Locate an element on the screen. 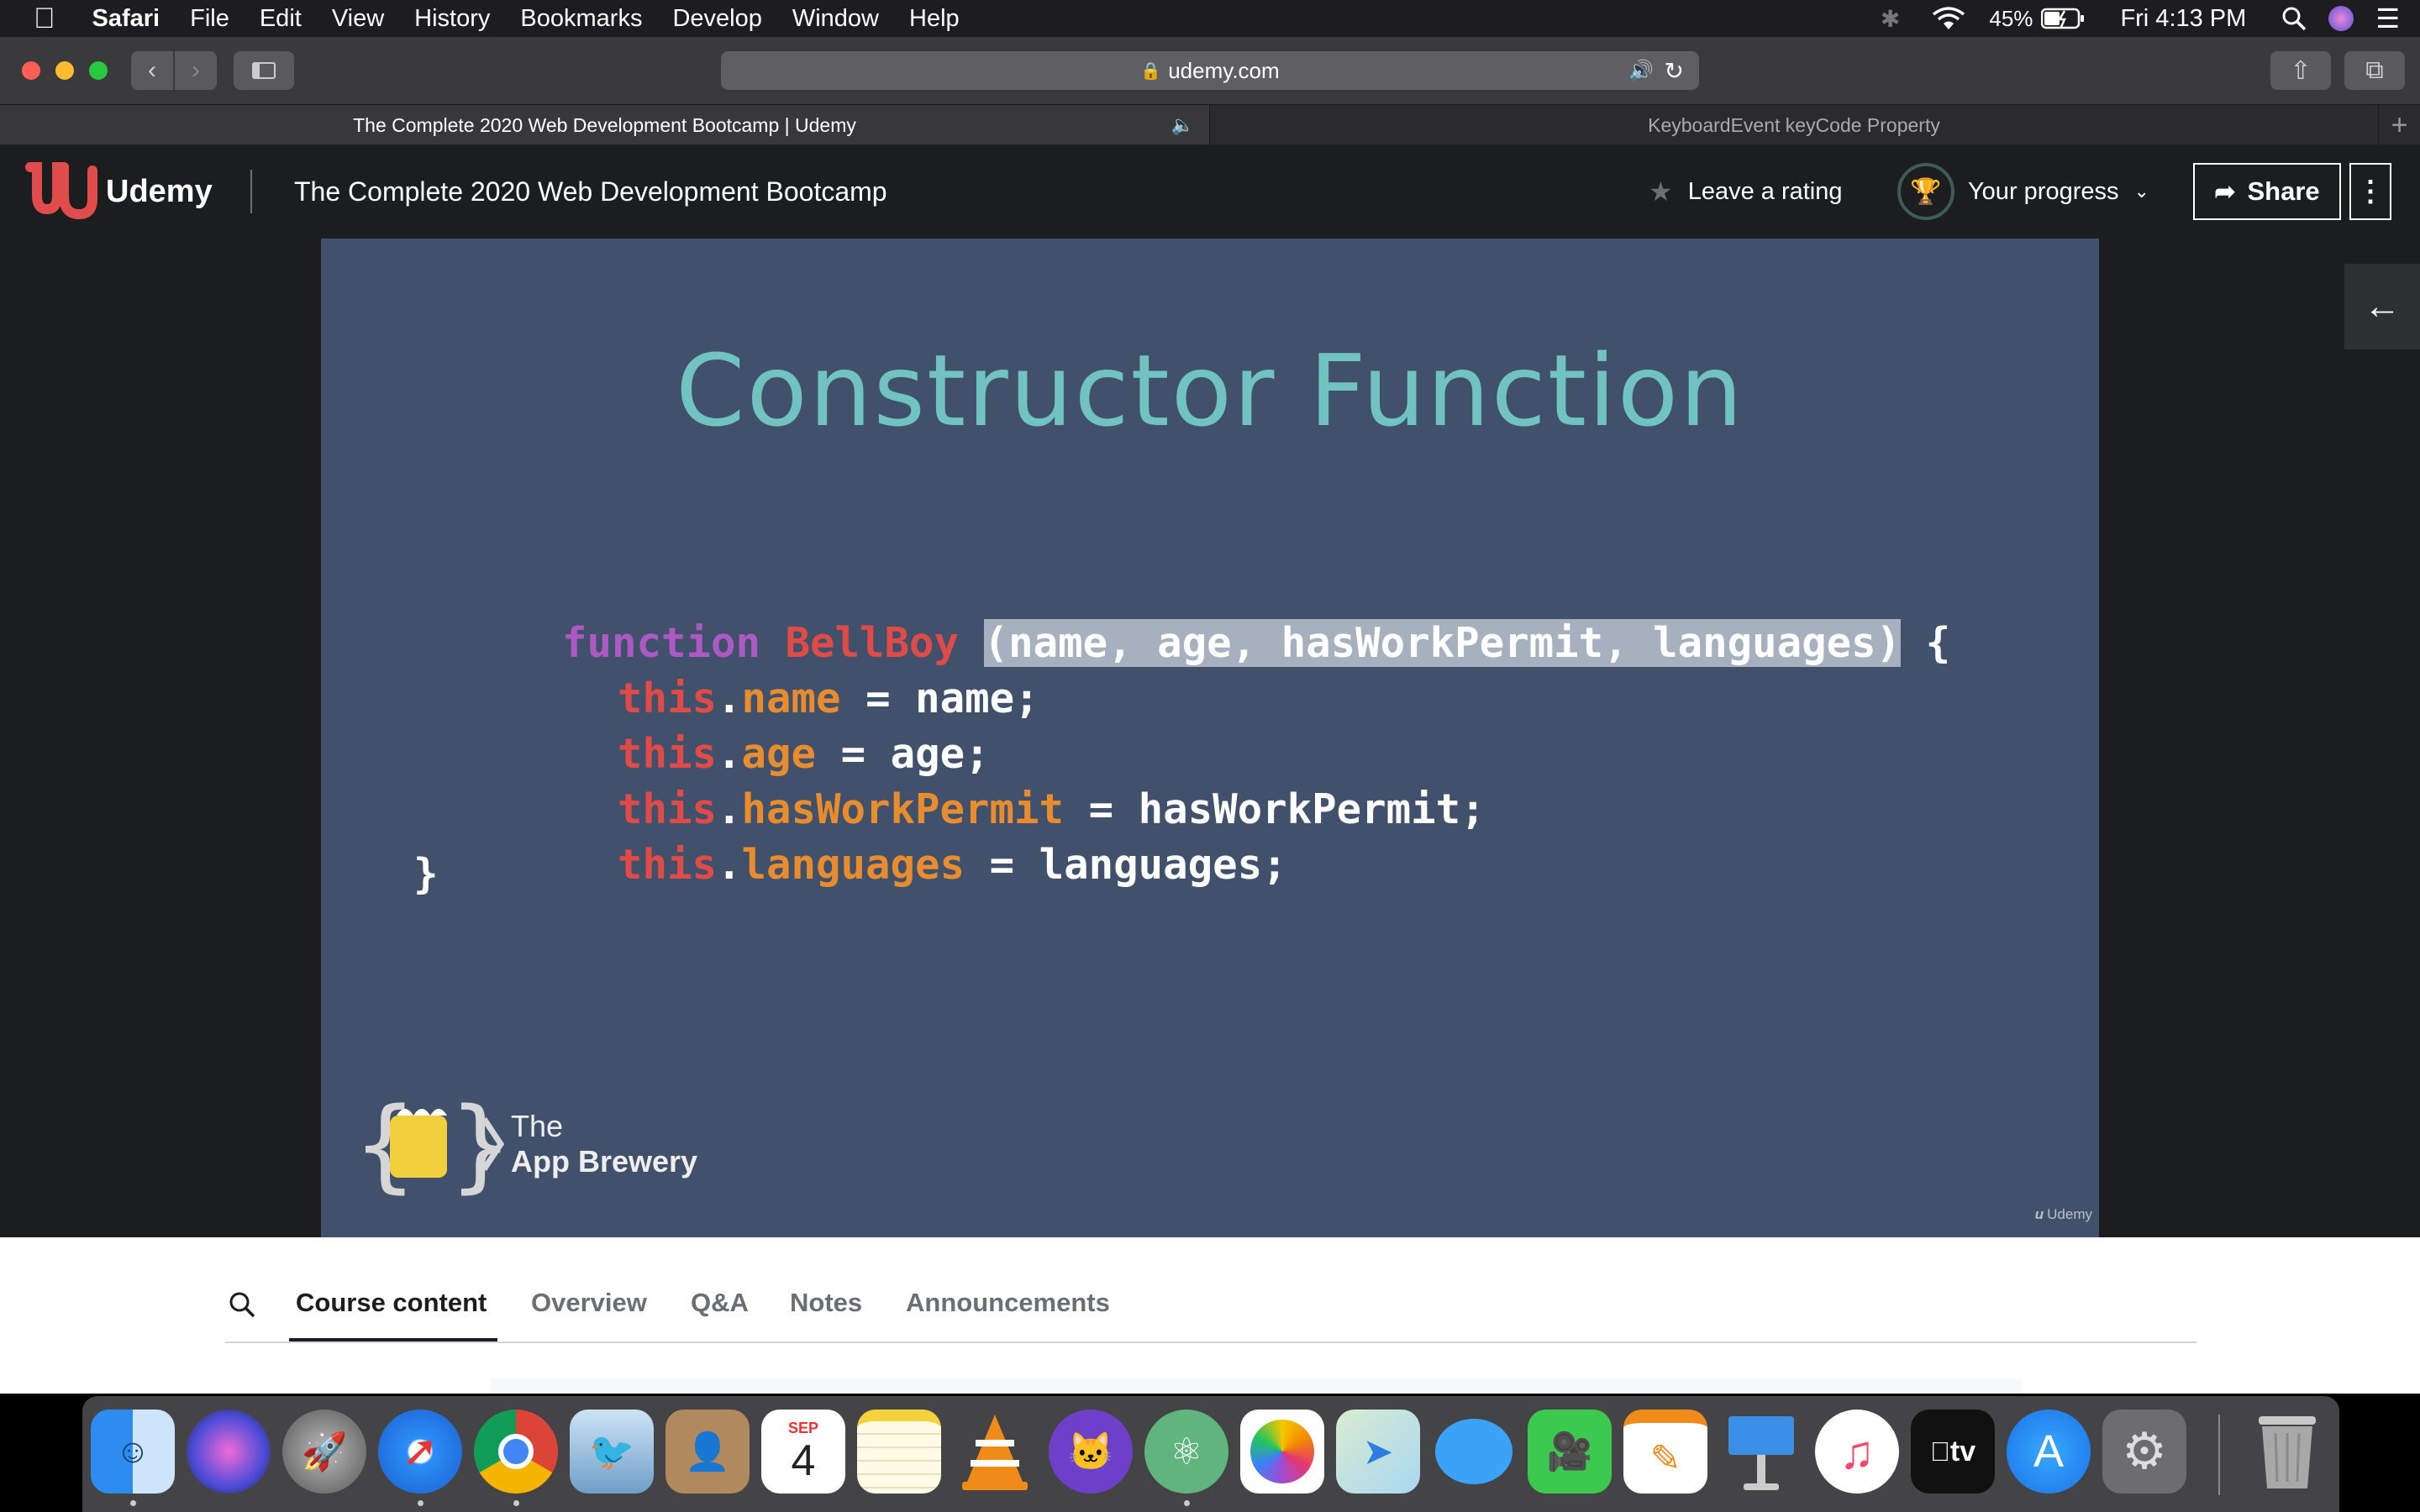  contacts-icon: 👤 is located at coordinates (708, 1452).